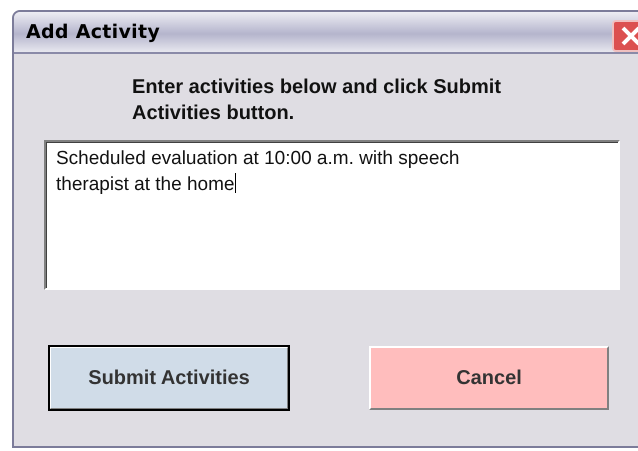  I want to click on close-icon, so click(629, 36).